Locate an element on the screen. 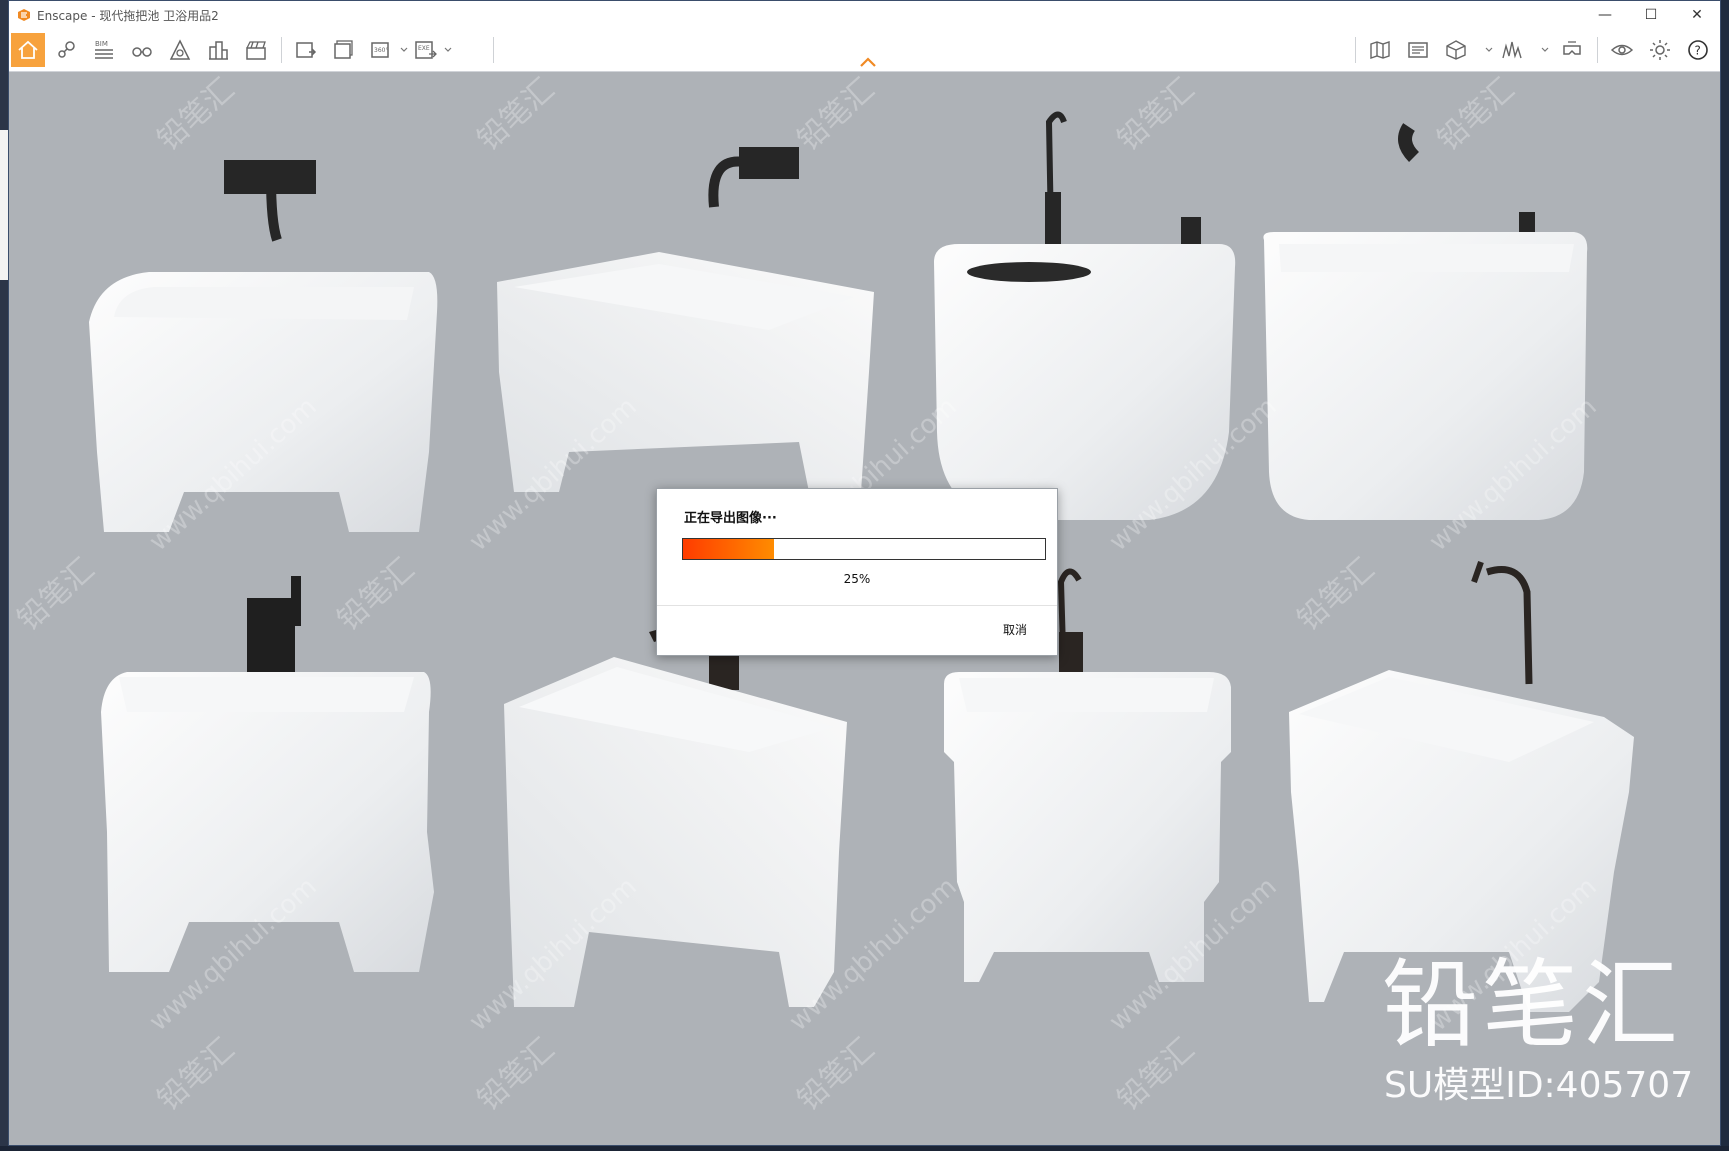 The height and width of the screenshot is (1151, 1729). model-id-label: SU模型ID:405707 is located at coordinates (1539, 1085).